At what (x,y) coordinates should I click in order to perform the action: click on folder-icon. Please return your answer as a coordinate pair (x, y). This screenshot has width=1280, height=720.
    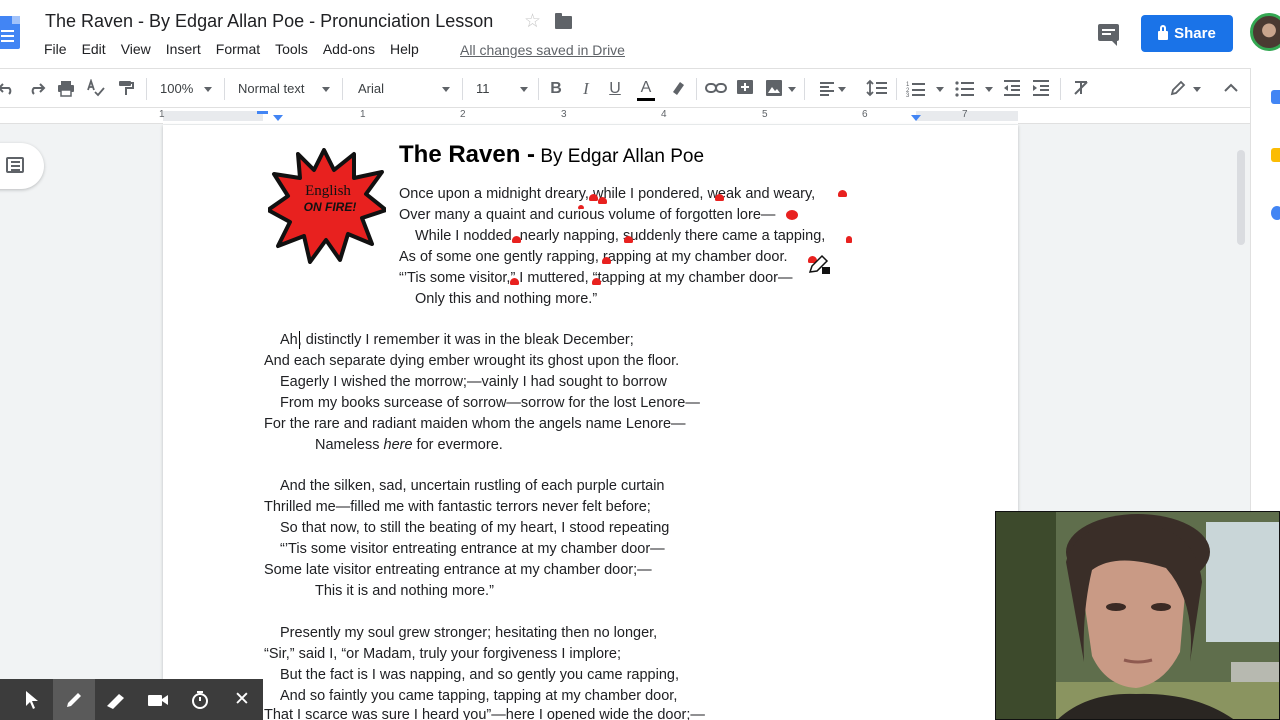
    Looking at the image, I should click on (563, 21).